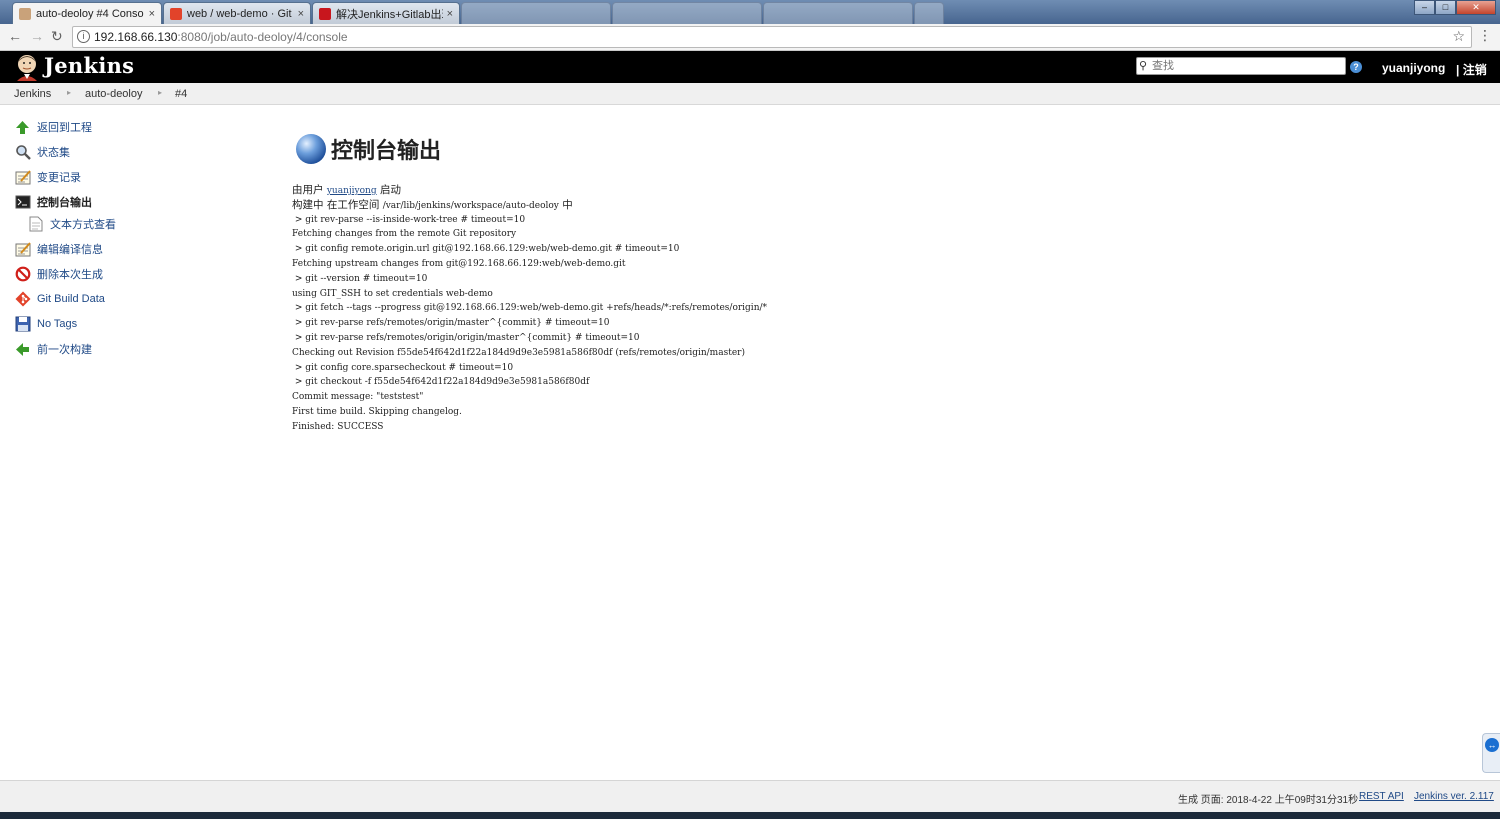 This screenshot has width=1500, height=819. Describe the element at coordinates (1492, 745) in the screenshot. I see `teamviewer-icon: ↔` at that location.